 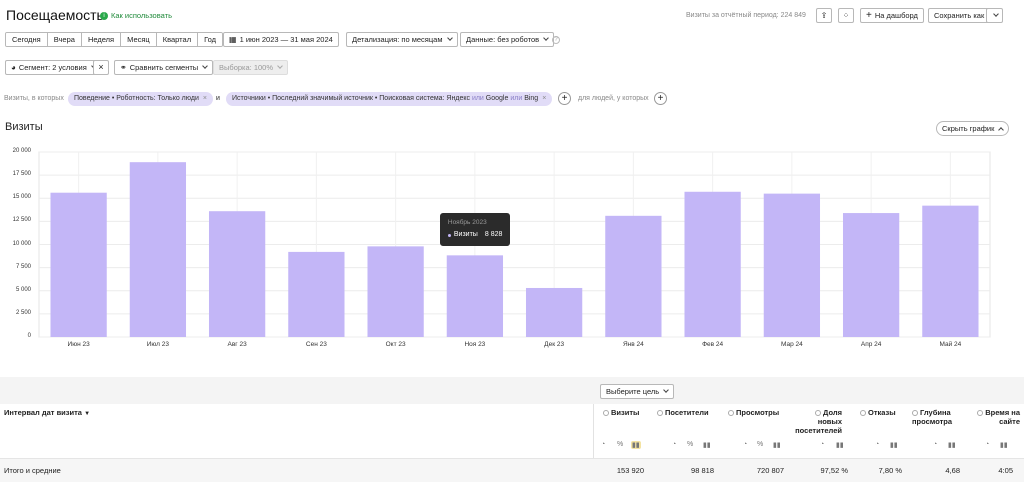 I want to click on total-new-visitors: 97,52 %, so click(x=834, y=470).